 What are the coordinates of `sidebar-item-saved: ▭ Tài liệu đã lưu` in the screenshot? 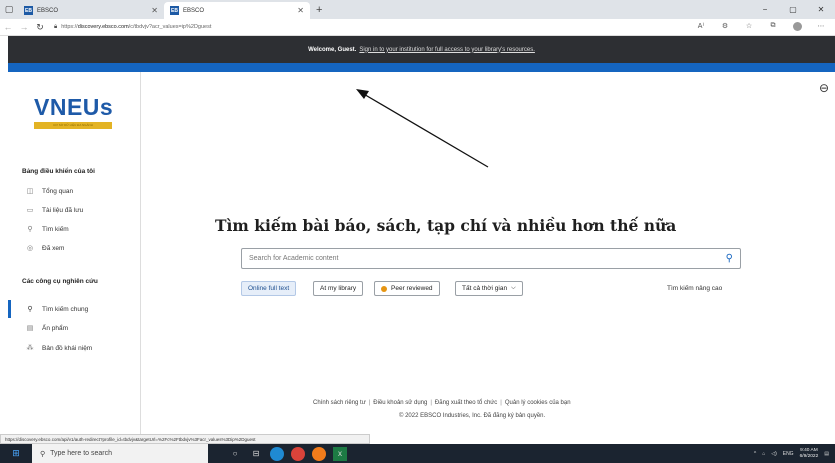 It's located at (55, 210).